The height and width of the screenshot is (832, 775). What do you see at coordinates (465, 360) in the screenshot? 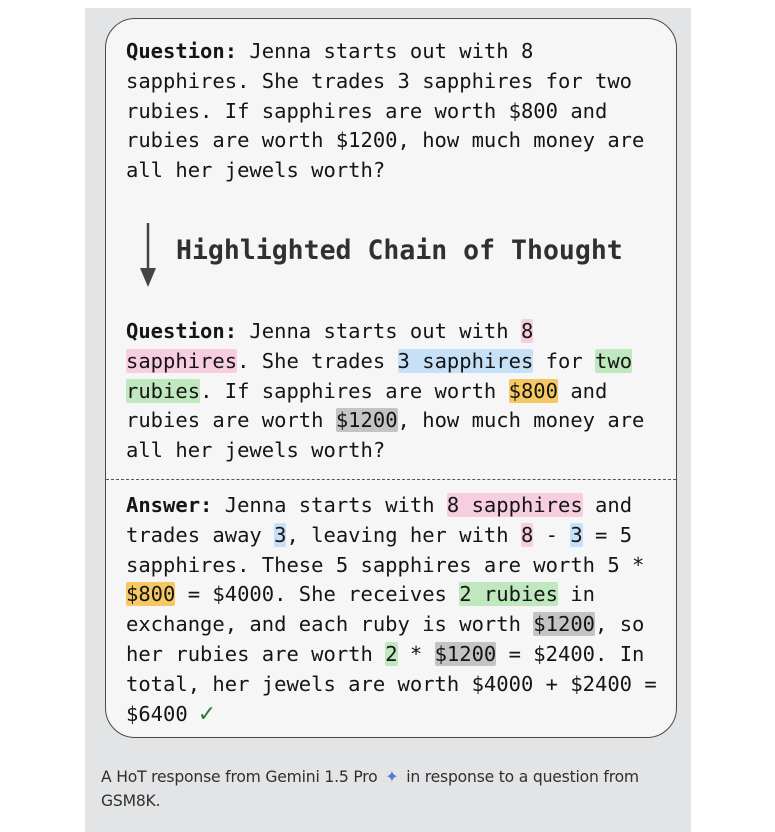
I see `highlight-fact-3-sapphires: 3 sapphires` at bounding box center [465, 360].